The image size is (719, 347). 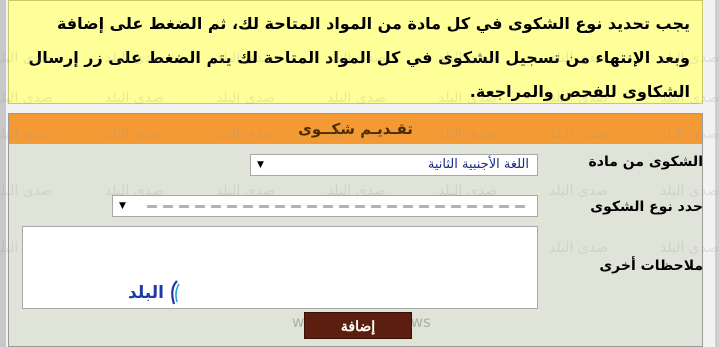 I want to click on right-page-strip, so click(x=717, y=173).